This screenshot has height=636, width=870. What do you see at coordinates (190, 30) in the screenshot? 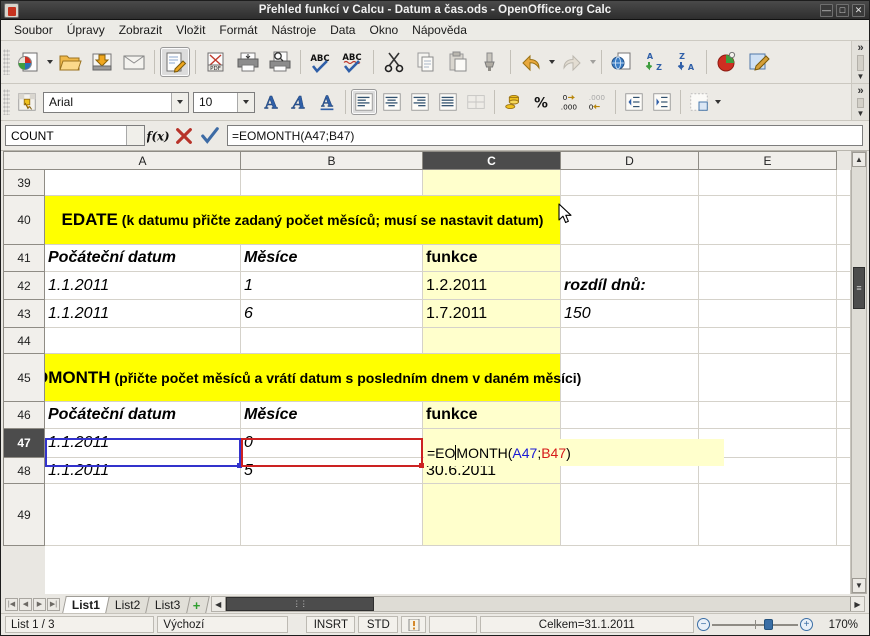
I see `menu-item-vlozit: Vložit` at bounding box center [190, 30].